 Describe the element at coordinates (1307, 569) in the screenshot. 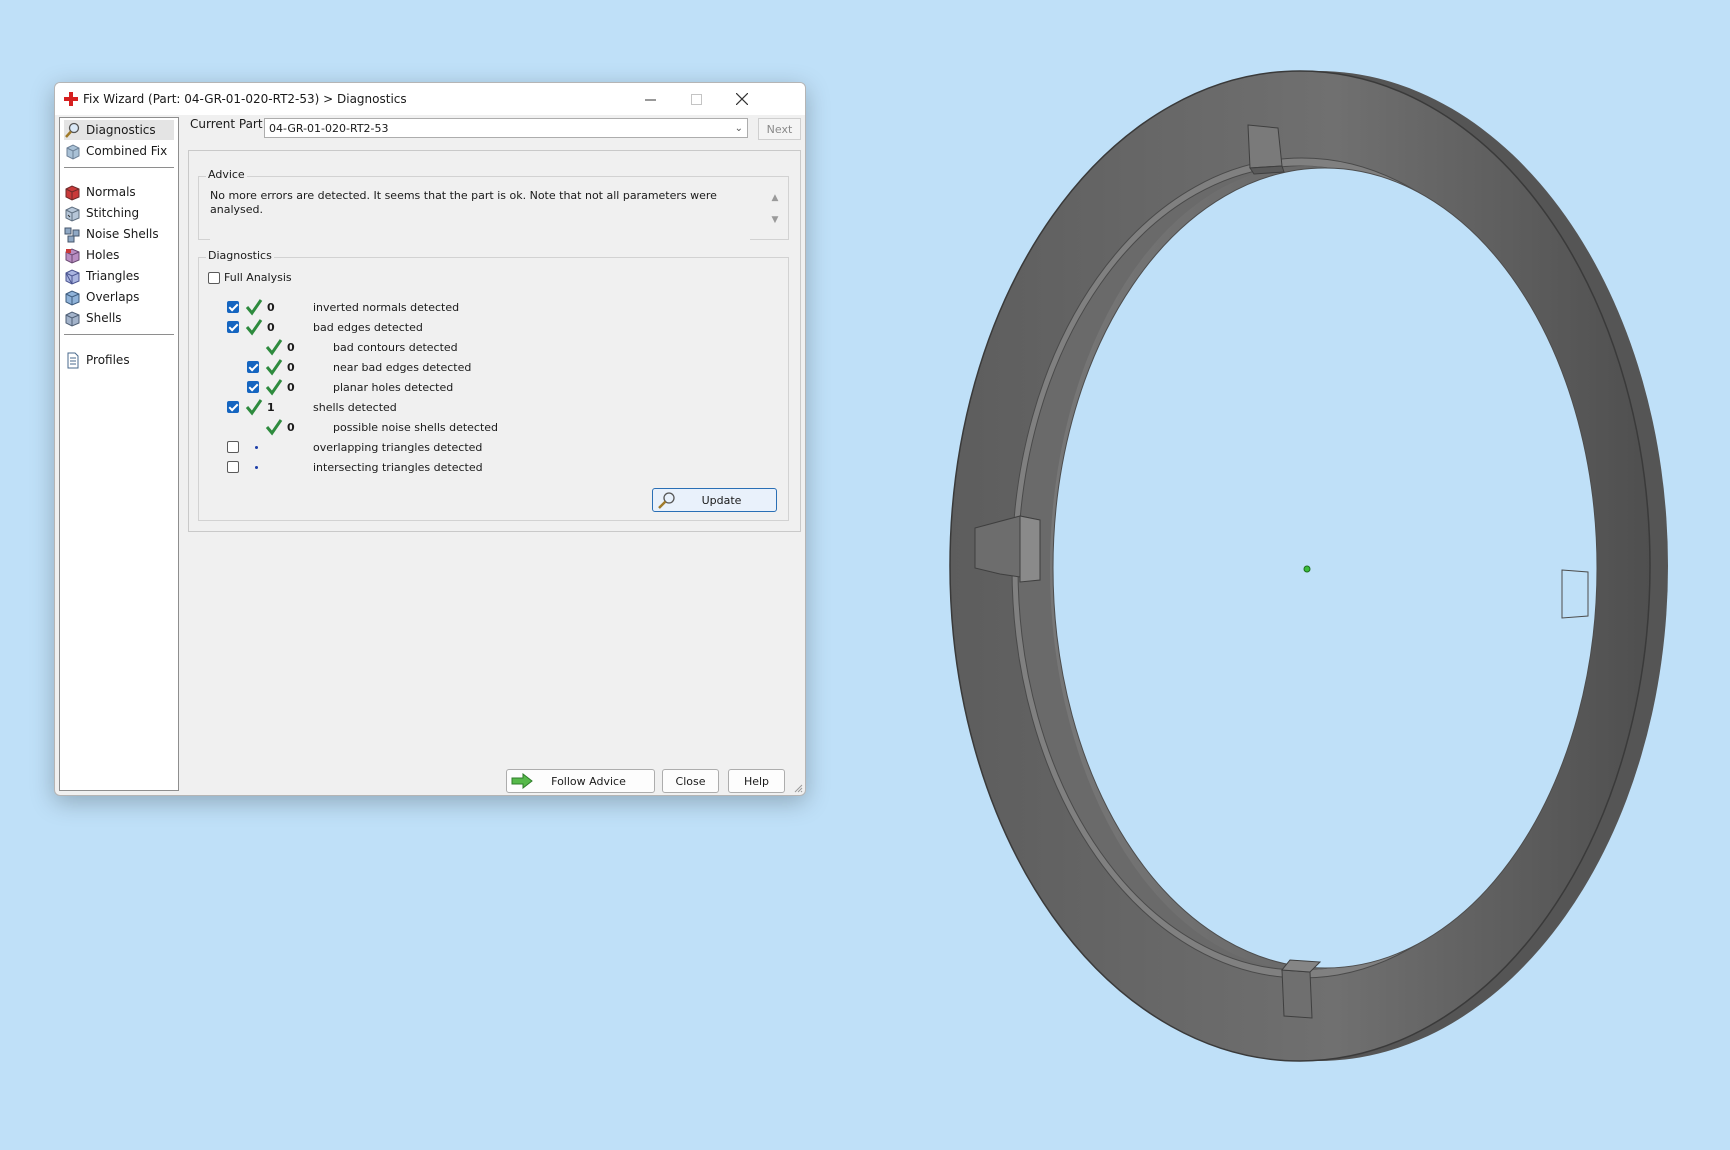

I see `pivot-point-marker` at that location.